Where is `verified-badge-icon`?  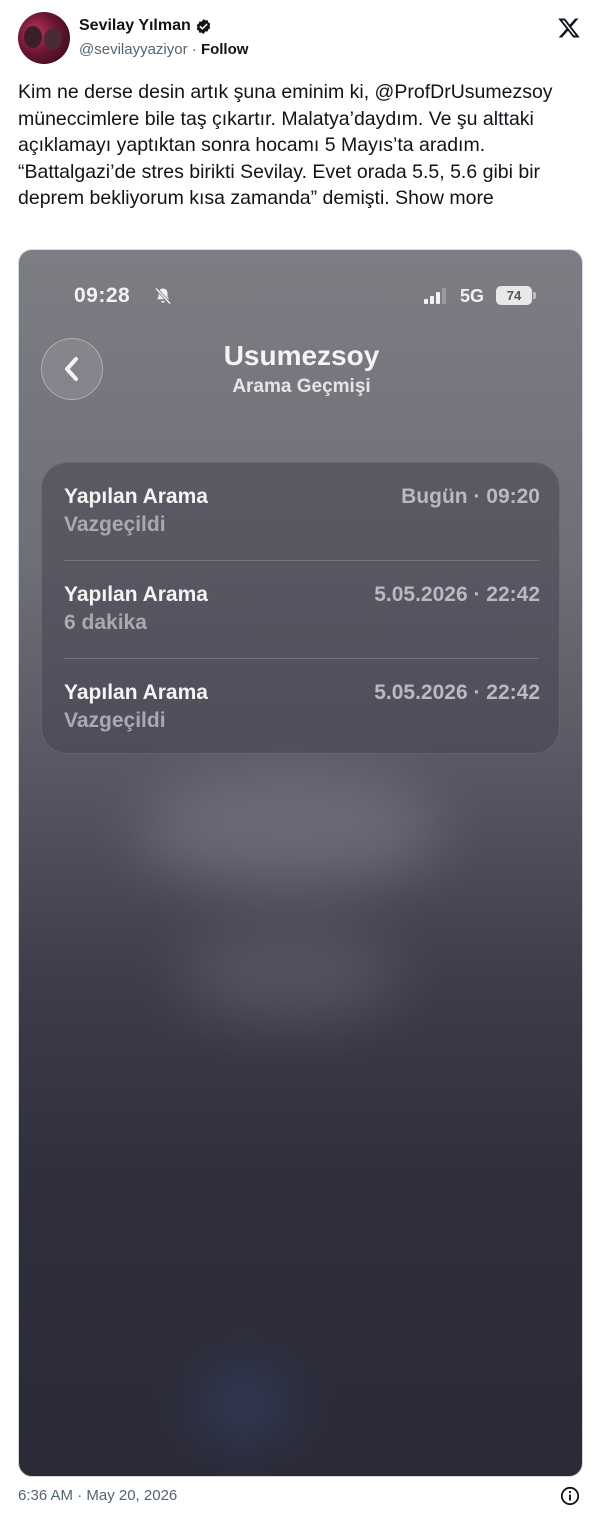 verified-badge-icon is located at coordinates (203, 26).